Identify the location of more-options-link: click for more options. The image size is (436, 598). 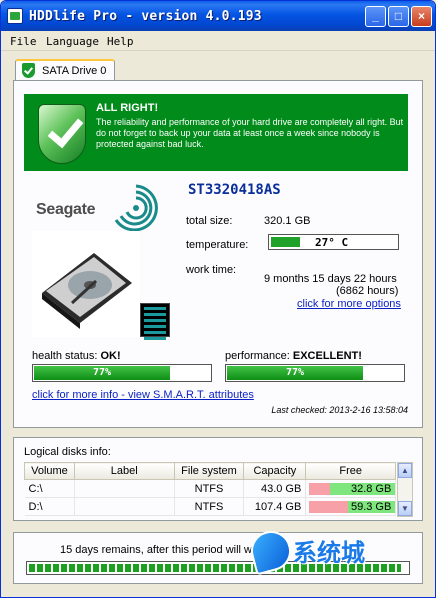
(349, 304).